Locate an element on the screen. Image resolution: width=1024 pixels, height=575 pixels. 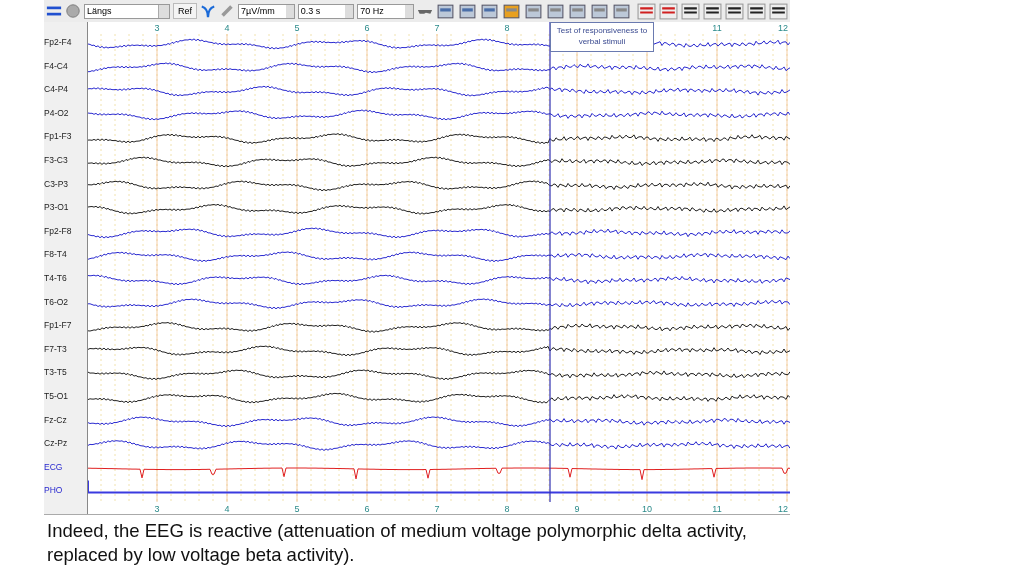
channel-label: C4-P4 is located at coordinates (57, 90).